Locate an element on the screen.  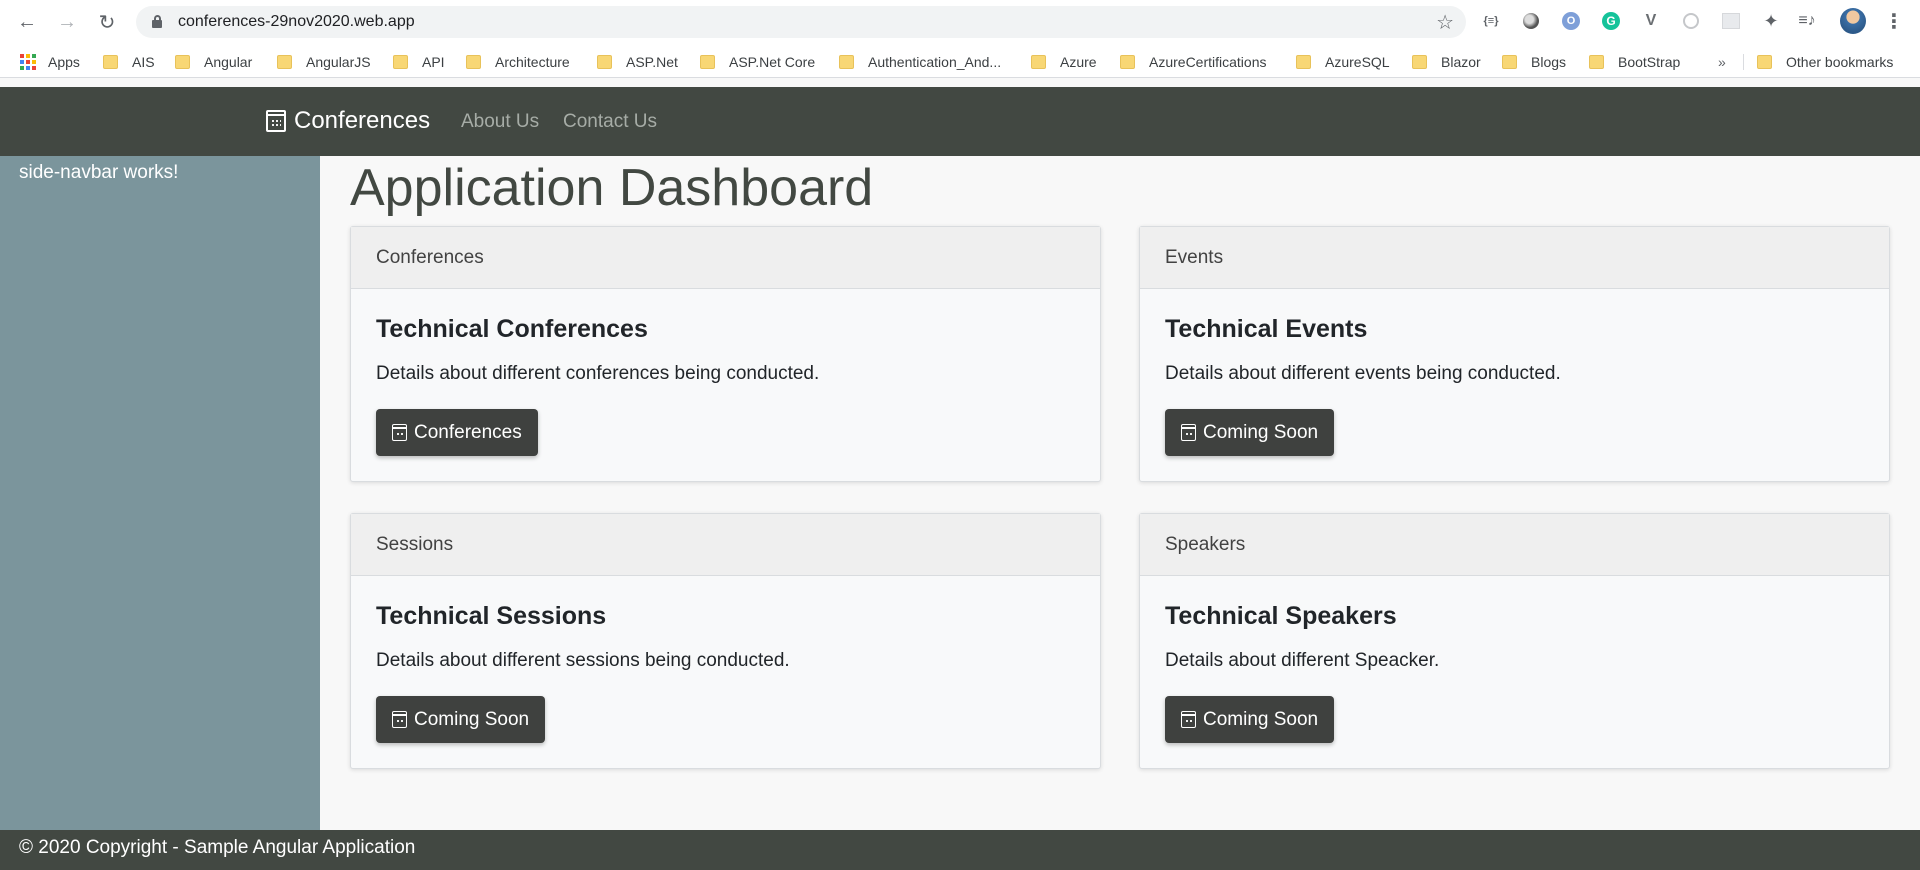
bookmarks-overflow-button: » is located at coordinates (1722, 62).